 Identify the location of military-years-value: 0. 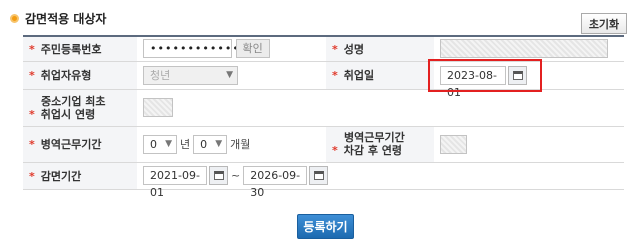
(153, 144).